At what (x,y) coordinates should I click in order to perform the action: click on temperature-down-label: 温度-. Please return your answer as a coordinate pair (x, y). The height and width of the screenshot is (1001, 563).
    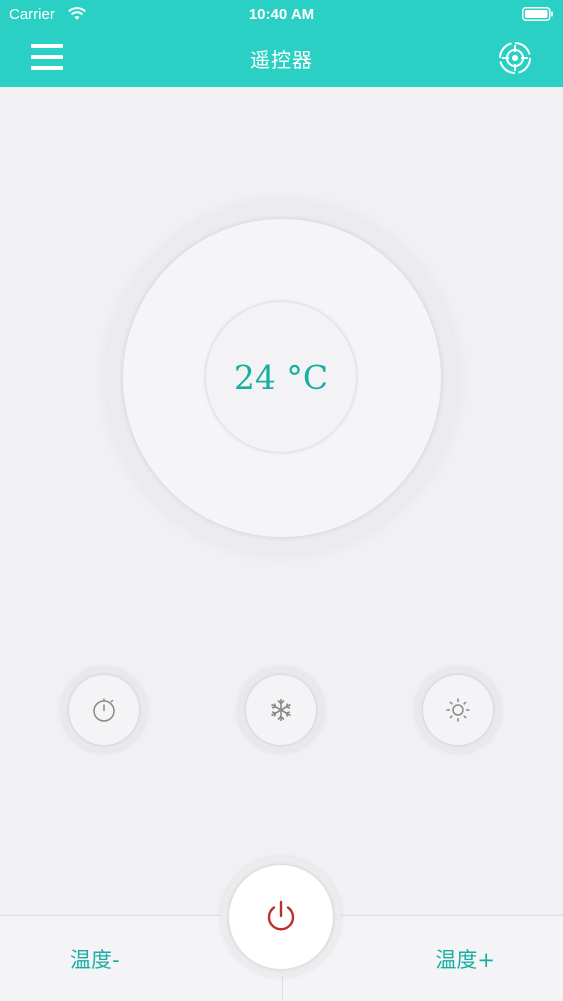
    Looking at the image, I should click on (95, 959).